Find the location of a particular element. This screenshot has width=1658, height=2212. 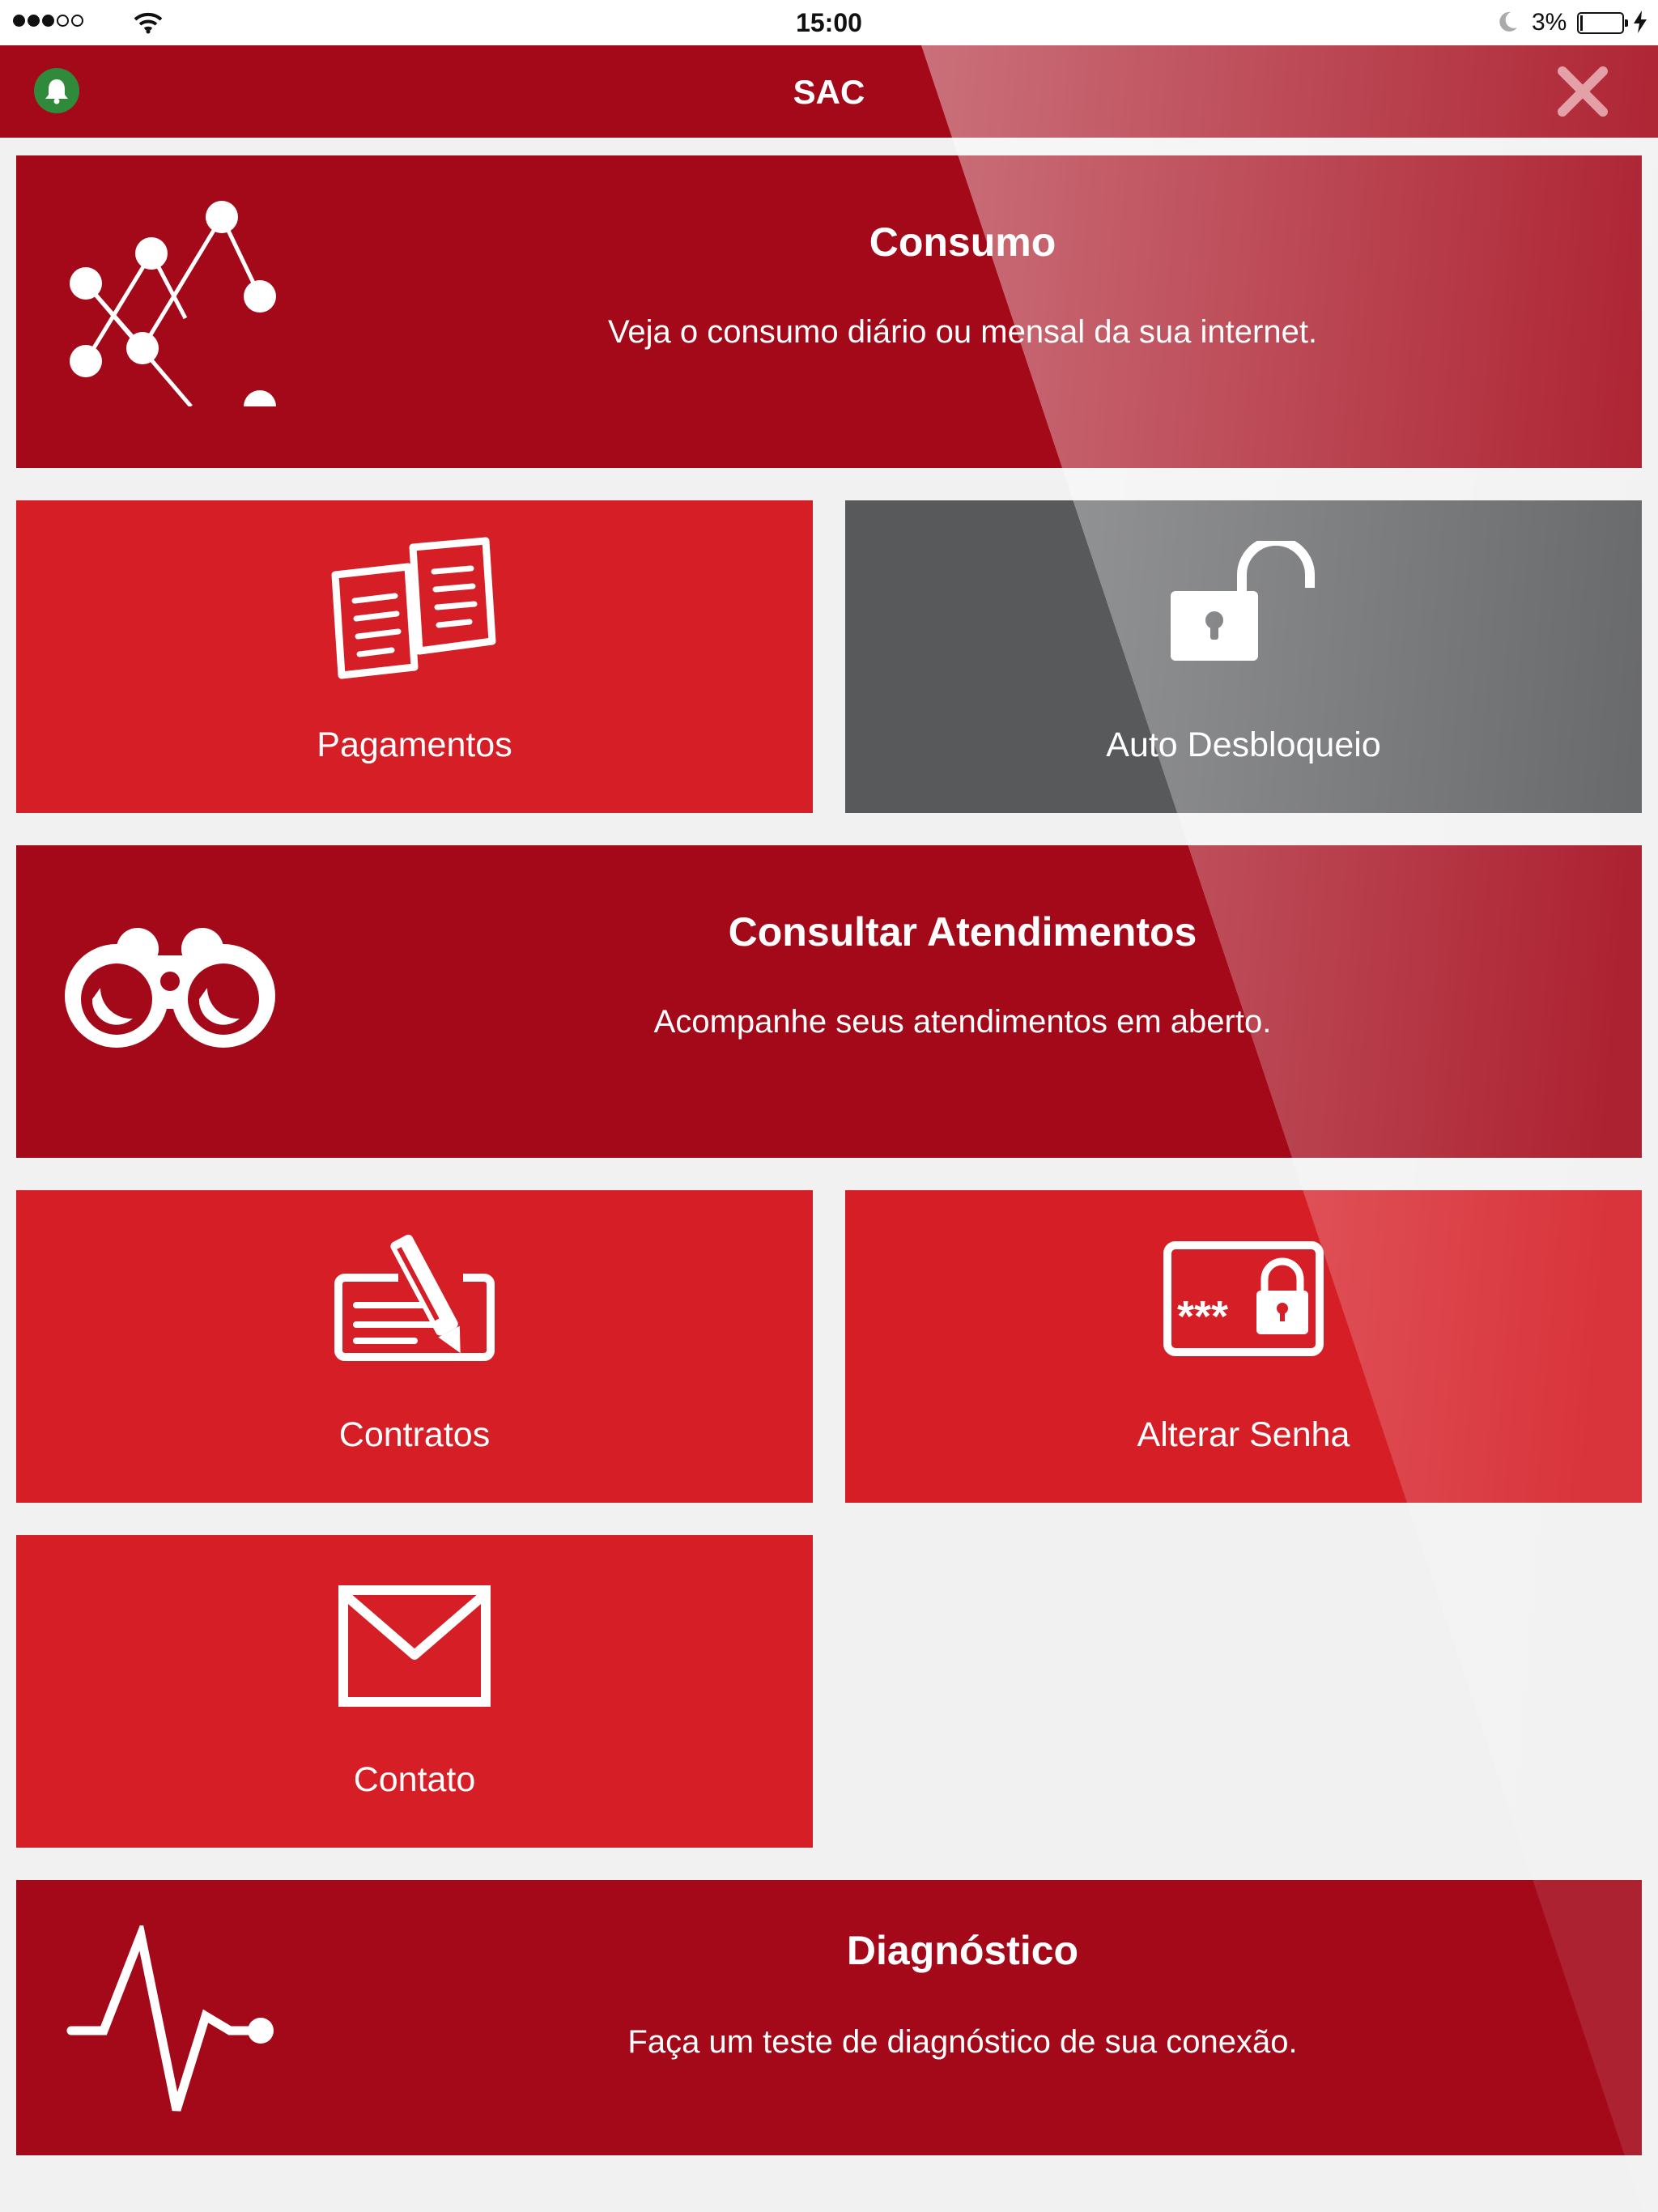

atendimentos-title: Consultar Atendimentos is located at coordinates (962, 932).